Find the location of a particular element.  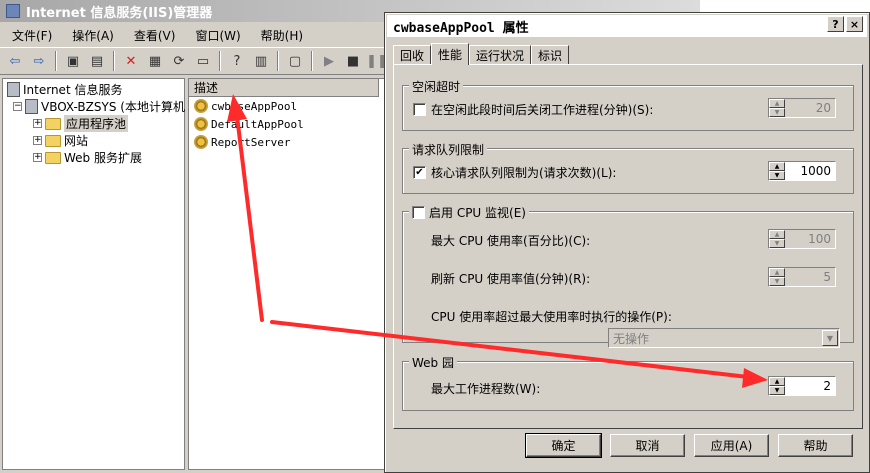

ok-button: 确定 is located at coordinates (563, 445).